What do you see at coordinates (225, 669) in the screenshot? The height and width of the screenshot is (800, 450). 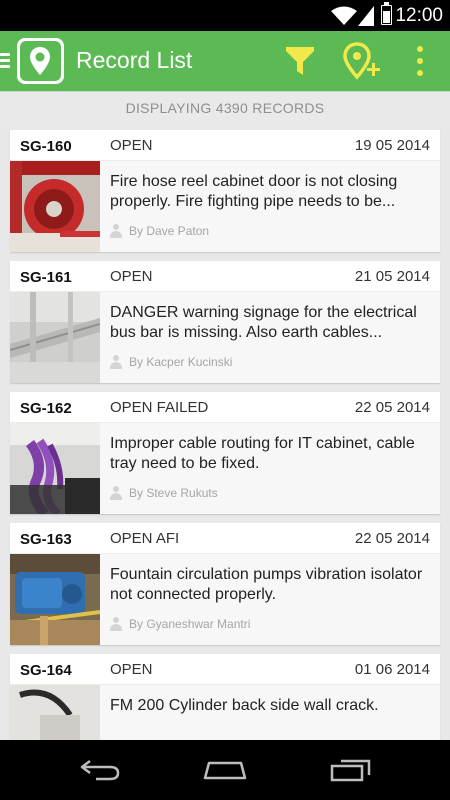 I see `record-header: SG-164 OPEN 01 06 2014` at bounding box center [225, 669].